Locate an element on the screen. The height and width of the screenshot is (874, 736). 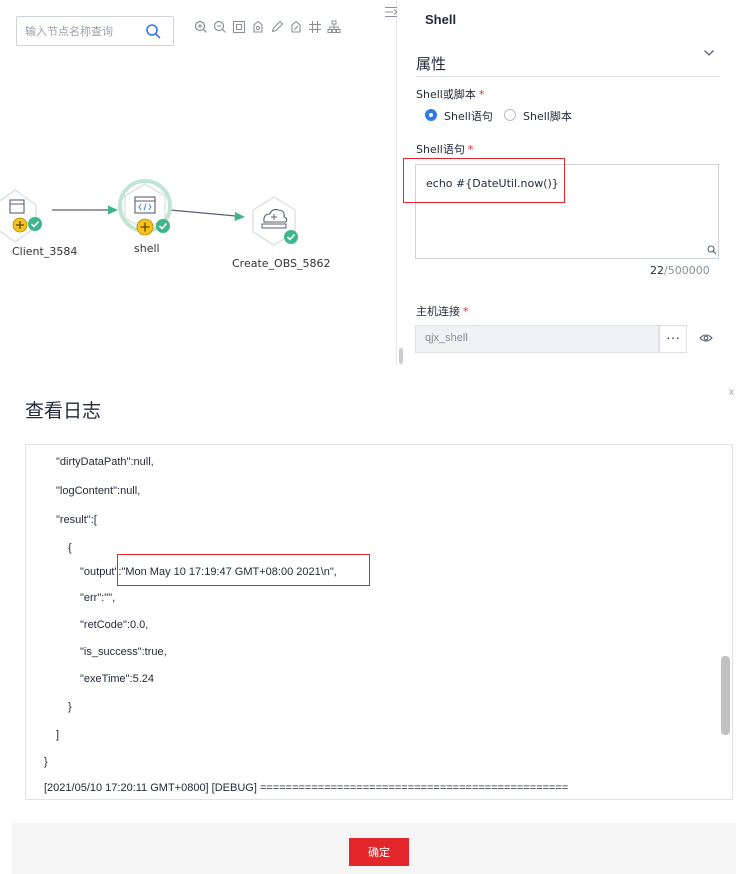
properties-section-title: 属性 is located at coordinates (431, 64).